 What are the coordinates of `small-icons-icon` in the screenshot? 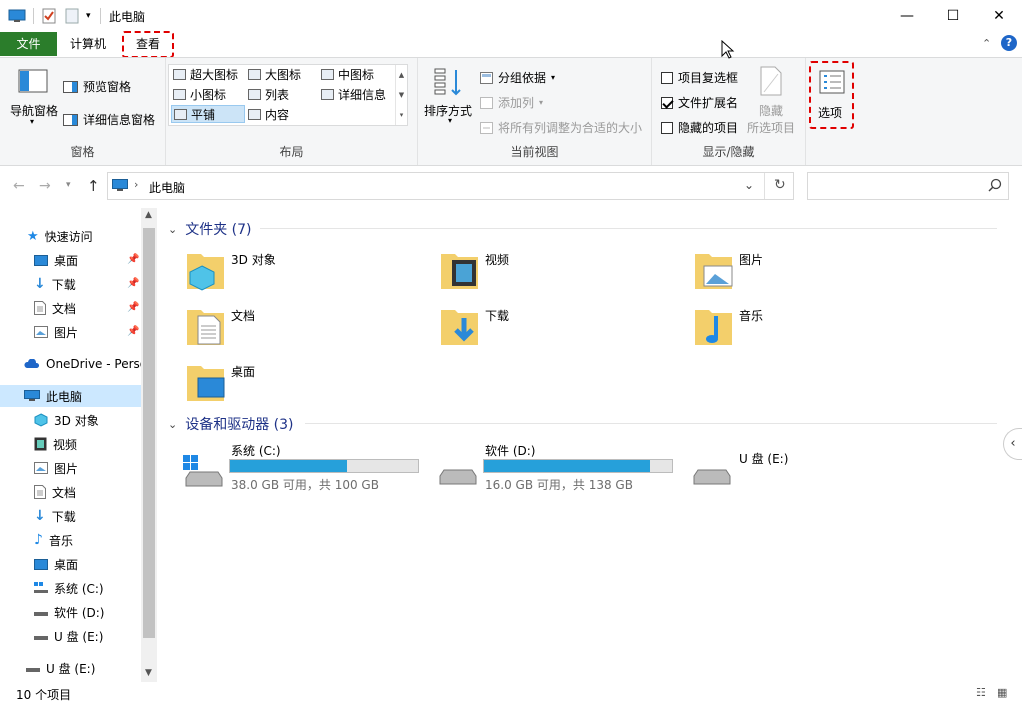 It's located at (179, 94).